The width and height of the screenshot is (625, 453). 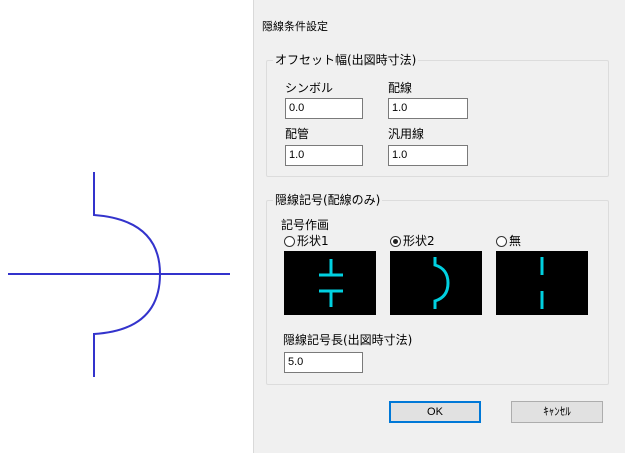 I want to click on symbol-drawing-label: 記号作画, so click(x=305, y=225).